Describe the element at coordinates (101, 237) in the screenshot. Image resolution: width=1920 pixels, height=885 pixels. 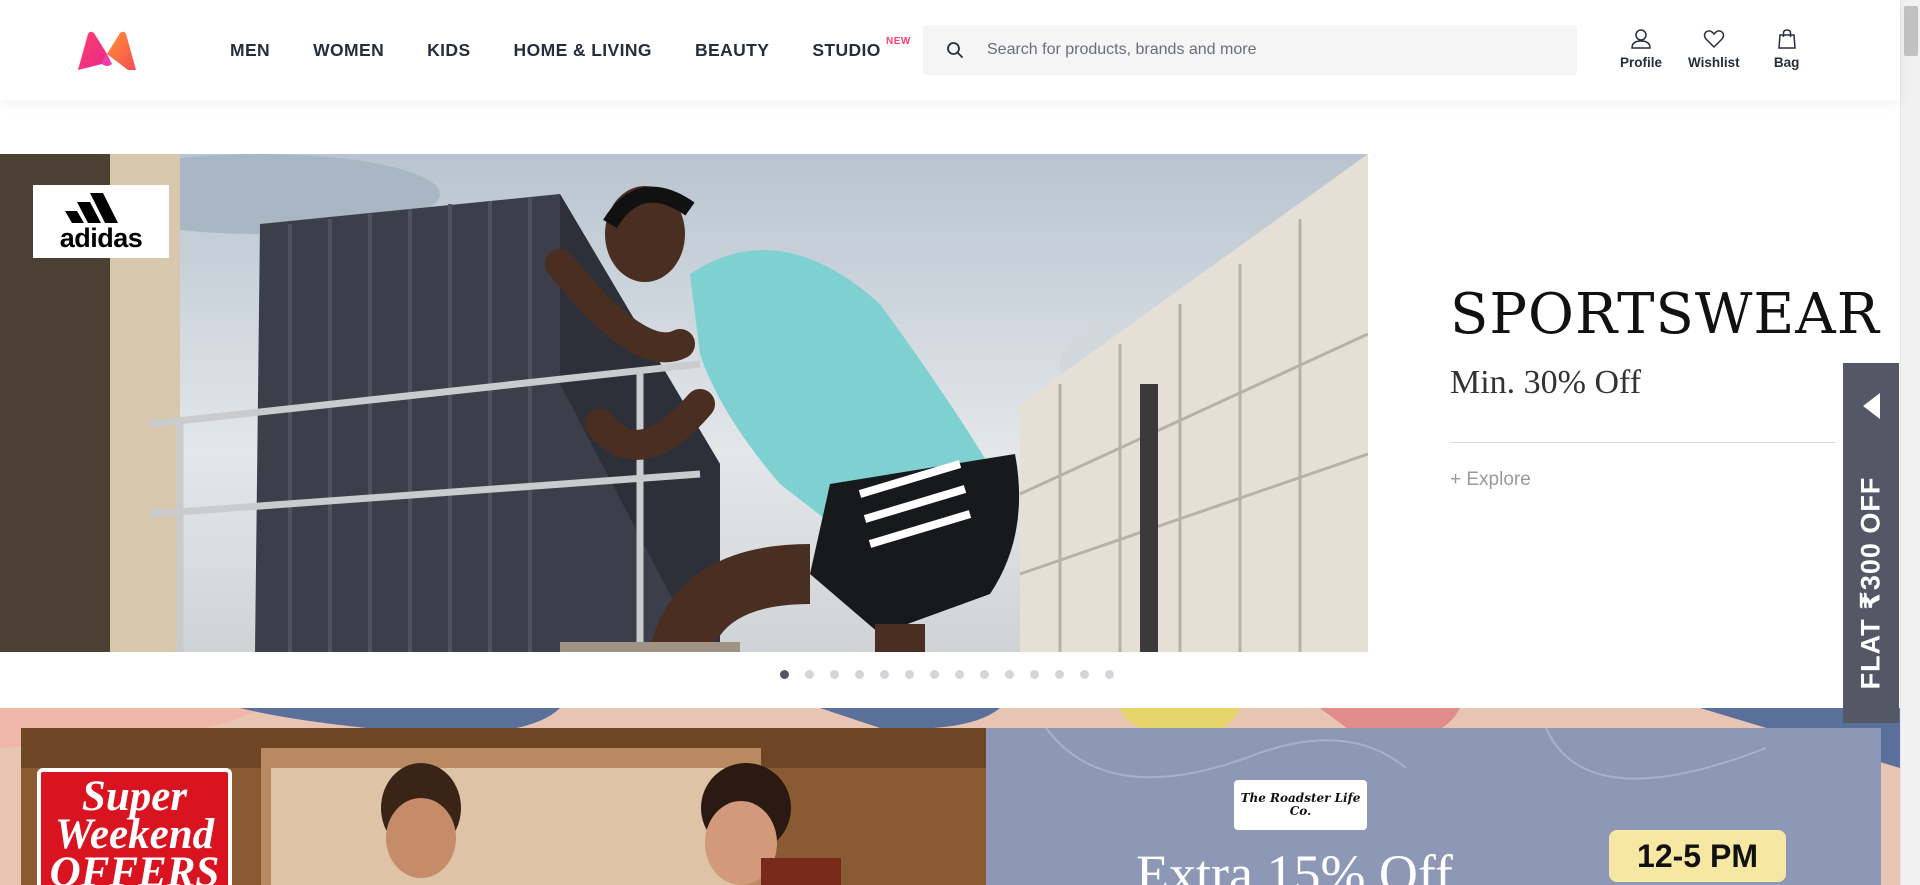
I see `adidas-wordmark: adidas` at that location.